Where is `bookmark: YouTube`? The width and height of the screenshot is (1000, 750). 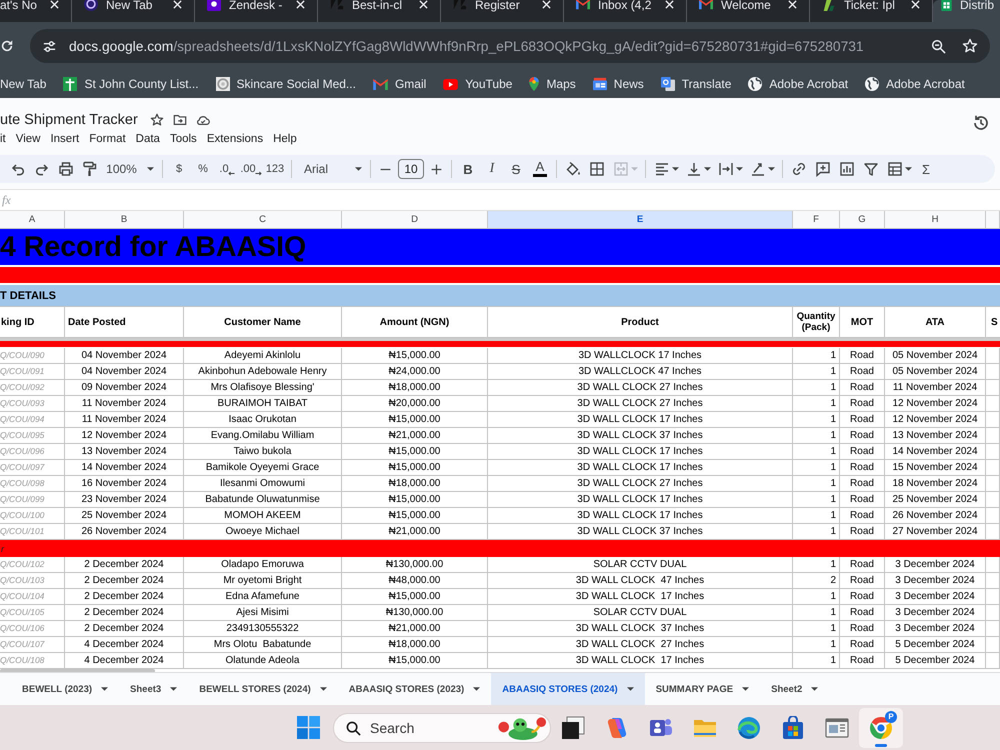 bookmark: YouTube is located at coordinates (477, 84).